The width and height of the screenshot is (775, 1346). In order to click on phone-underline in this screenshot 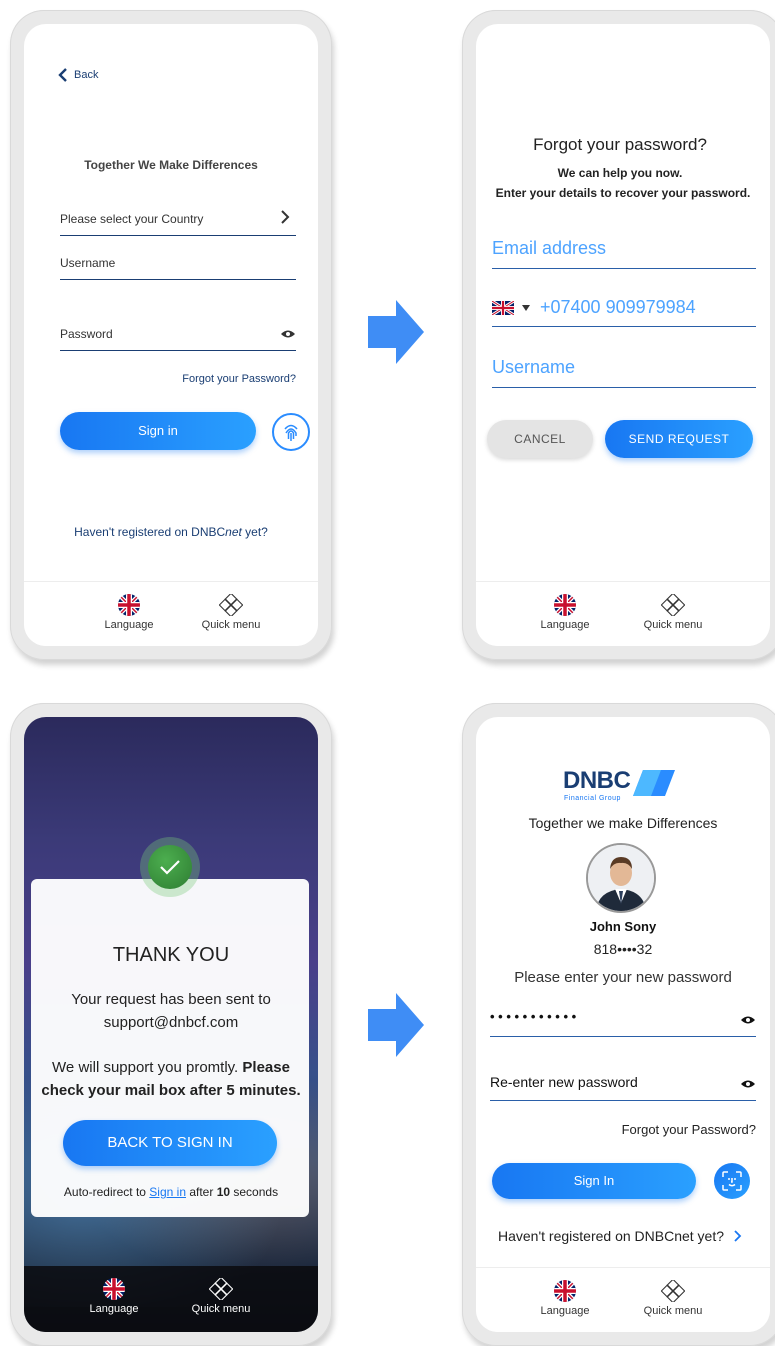, I will do `click(624, 326)`.